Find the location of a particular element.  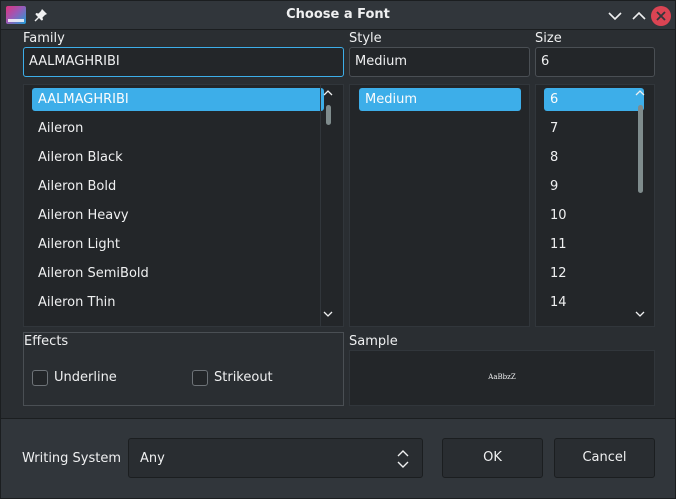

title-bar: Choose a Font is located at coordinates (338, 15).